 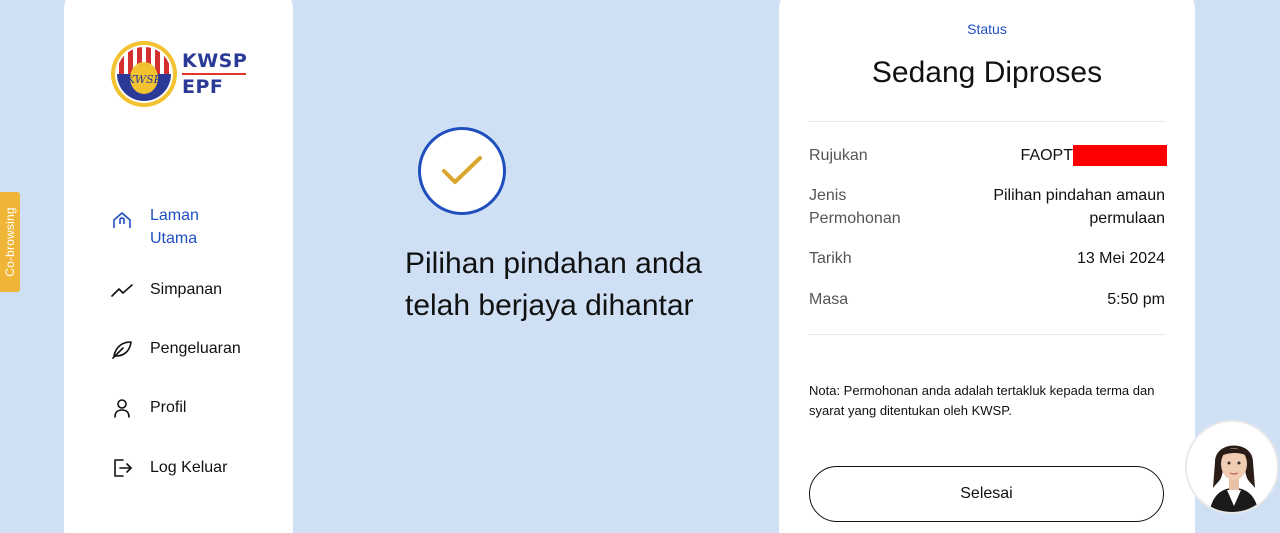 I want to click on sidebar-item-label: Simpanan, so click(x=186, y=289).